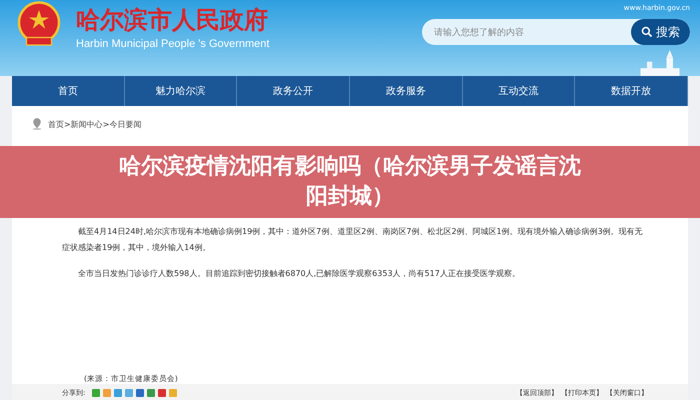 This screenshot has height=400, width=700. Describe the element at coordinates (173, 44) in the screenshot. I see `site-subtitle: Harbin Municipal People 's Government` at that location.